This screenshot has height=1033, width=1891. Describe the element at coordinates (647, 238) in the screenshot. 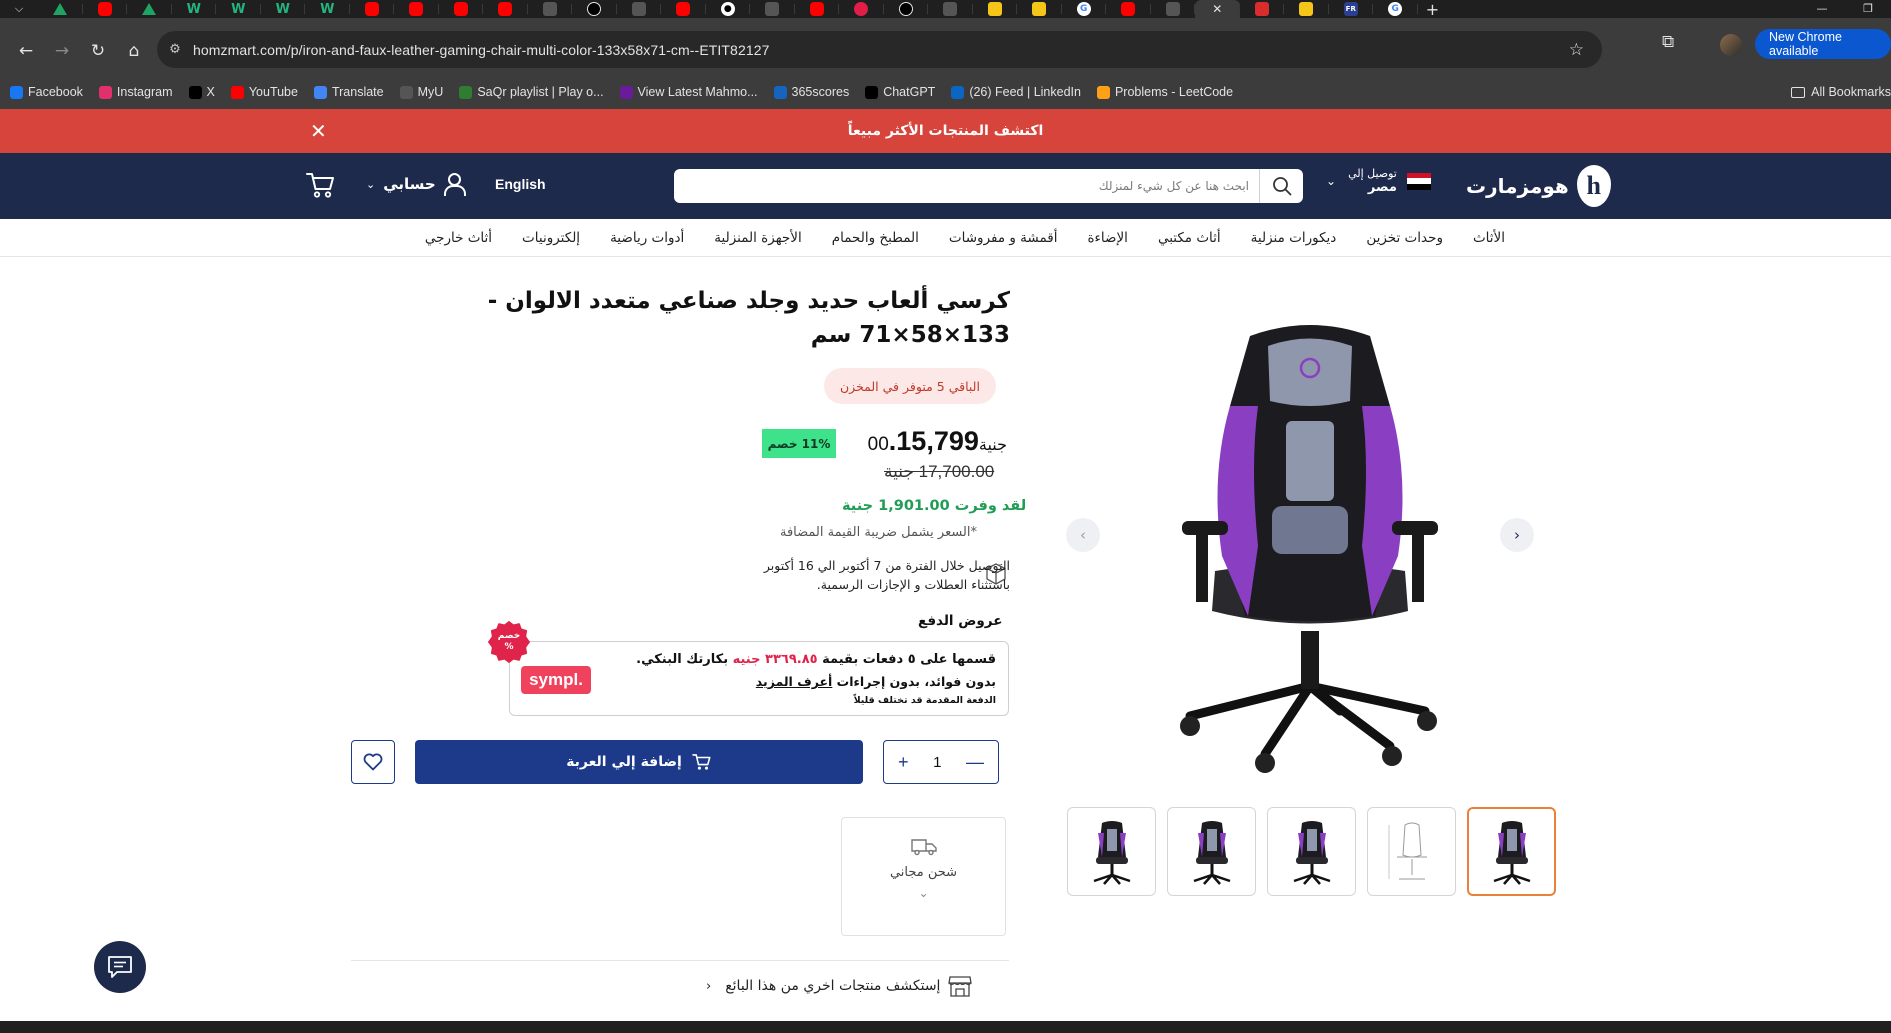

I see `category-link: أدوات رياضية` at that location.